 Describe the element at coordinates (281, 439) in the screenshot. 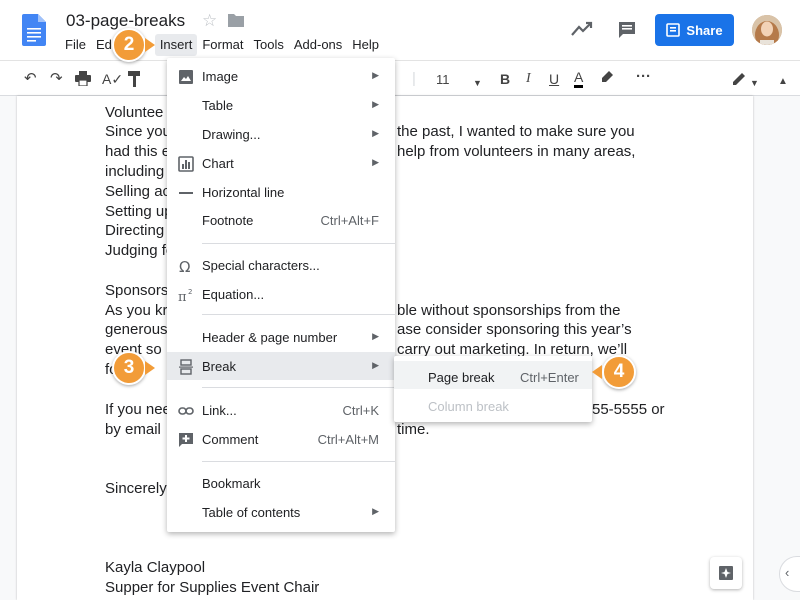

I see `menu-item-comment: Comment Ctrl+Alt+M` at that location.